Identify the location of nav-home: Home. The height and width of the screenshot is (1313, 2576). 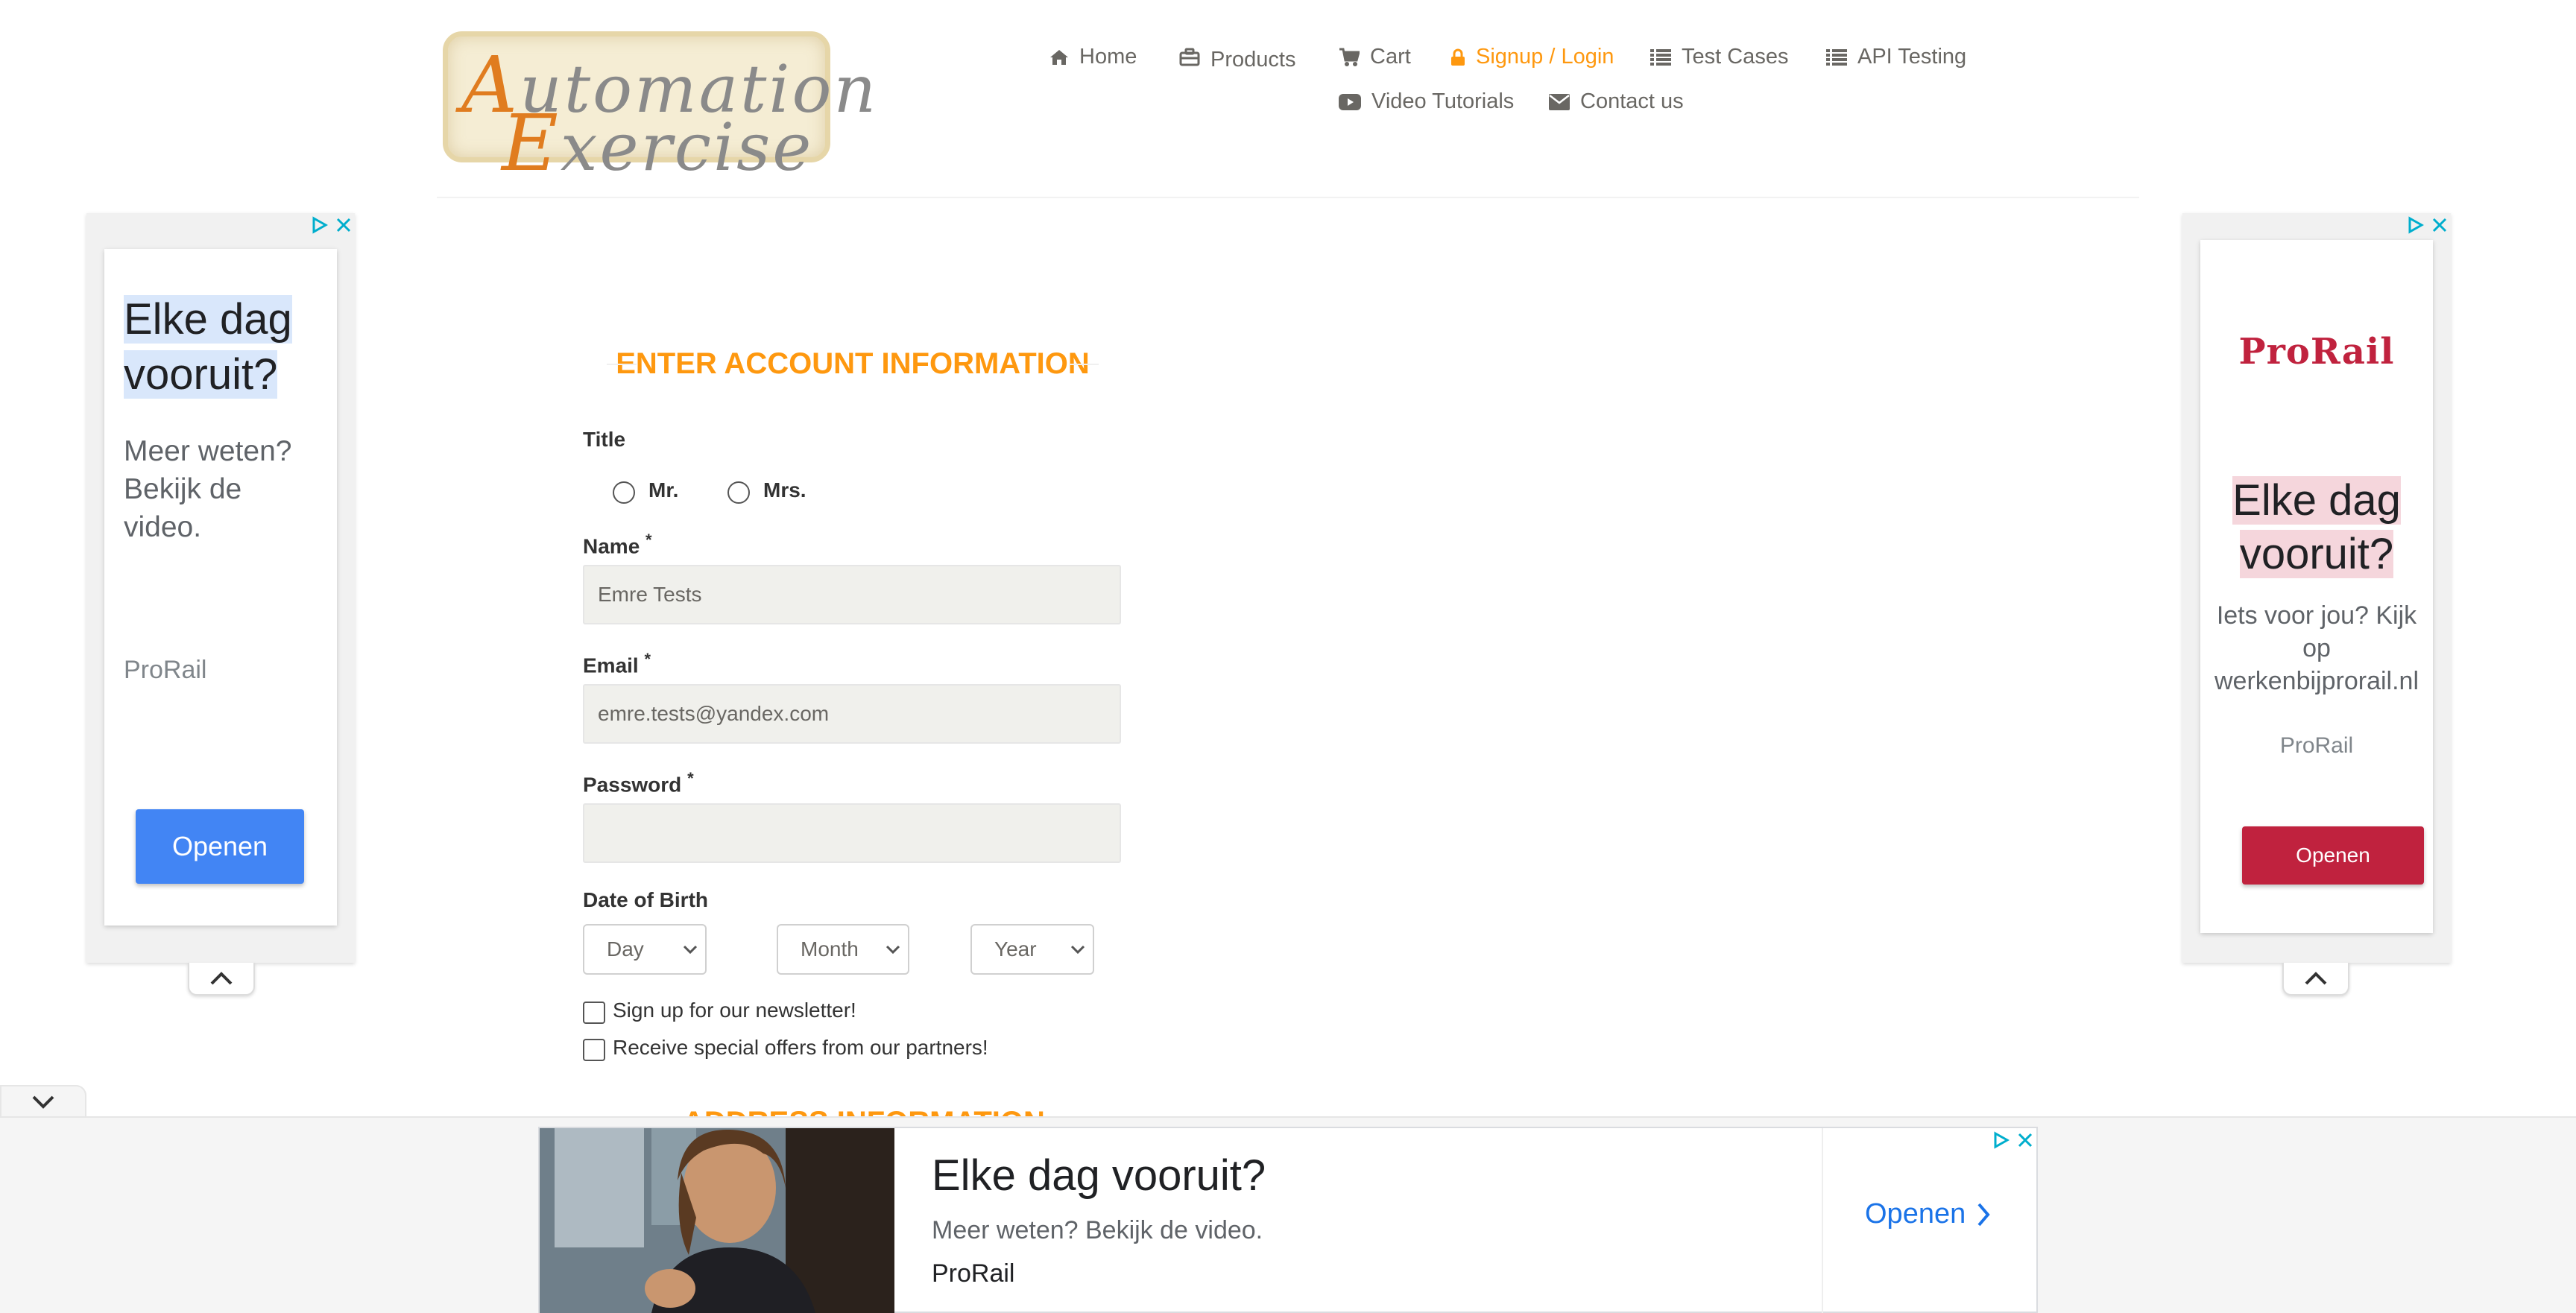
(1093, 57).